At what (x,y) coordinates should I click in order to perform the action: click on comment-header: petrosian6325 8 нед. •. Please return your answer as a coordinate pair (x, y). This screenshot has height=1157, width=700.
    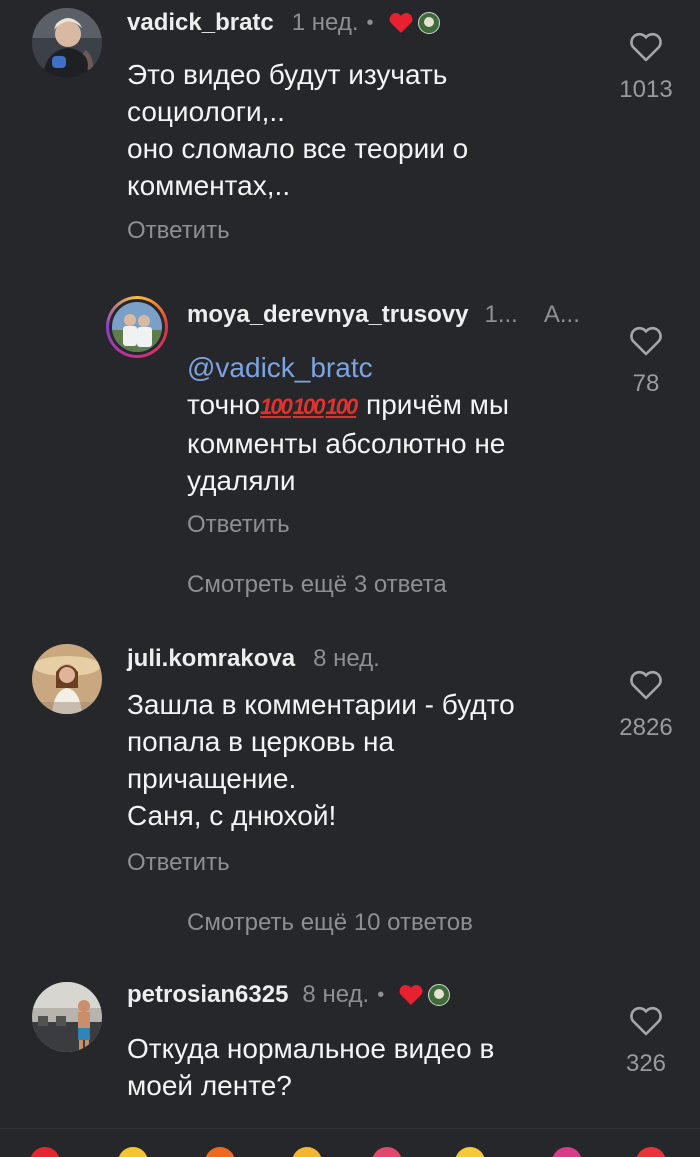
    Looking at the image, I should click on (289, 995).